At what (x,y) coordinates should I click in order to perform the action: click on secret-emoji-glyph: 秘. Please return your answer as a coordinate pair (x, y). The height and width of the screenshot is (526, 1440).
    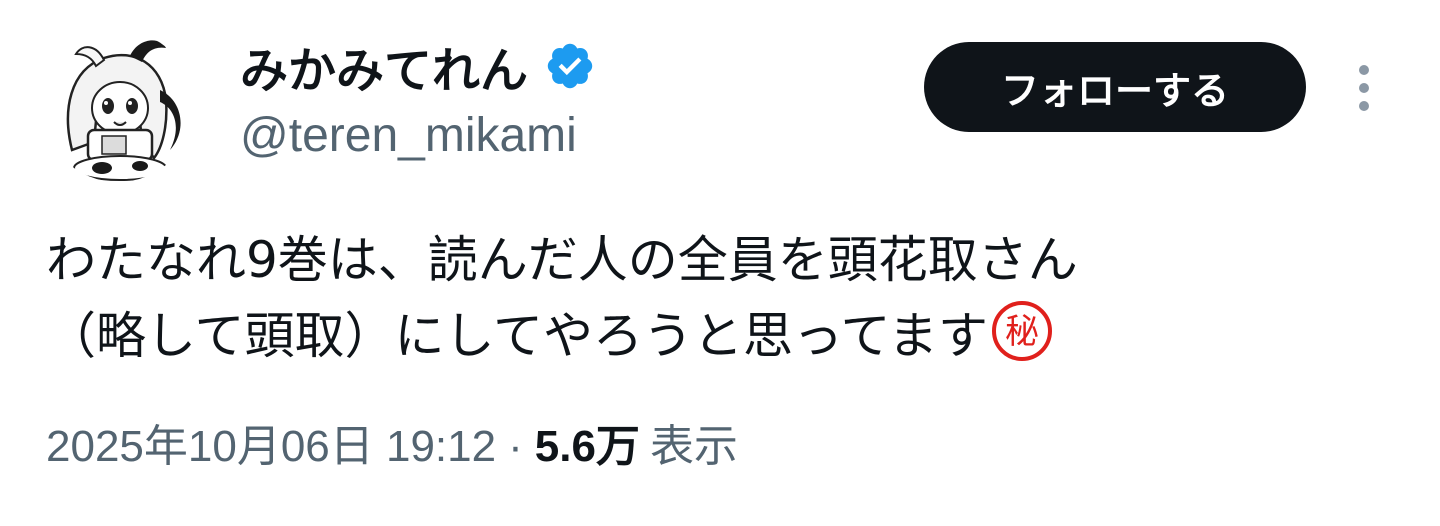
    Looking at the image, I should click on (1022, 332).